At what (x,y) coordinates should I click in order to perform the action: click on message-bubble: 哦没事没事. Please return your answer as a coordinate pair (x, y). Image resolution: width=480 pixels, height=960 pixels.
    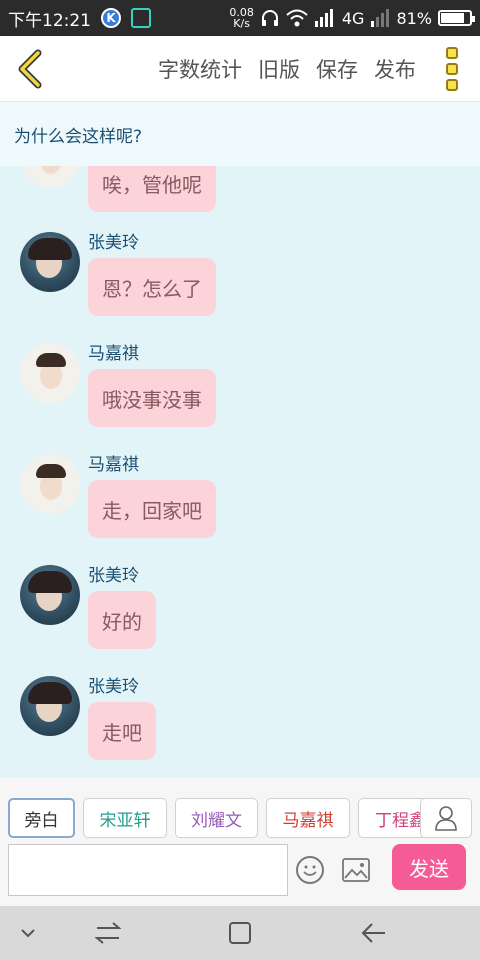
    Looking at the image, I should click on (152, 398).